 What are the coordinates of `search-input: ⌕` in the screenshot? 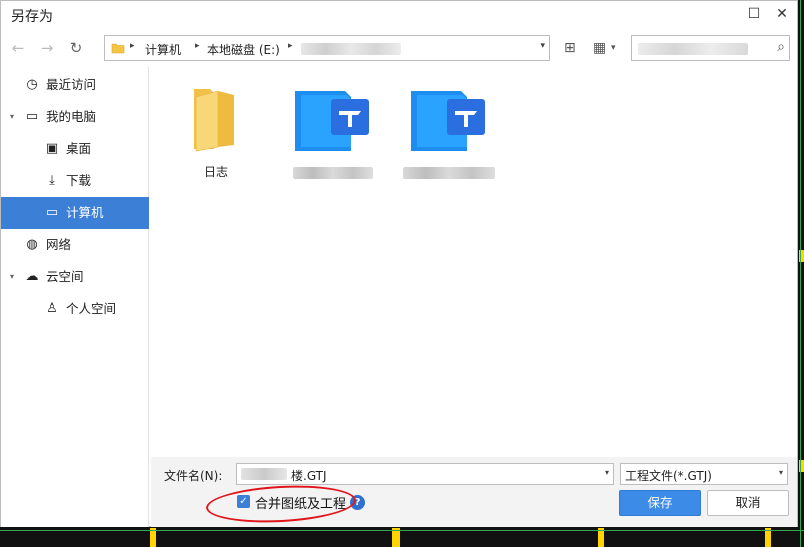 It's located at (710, 48).